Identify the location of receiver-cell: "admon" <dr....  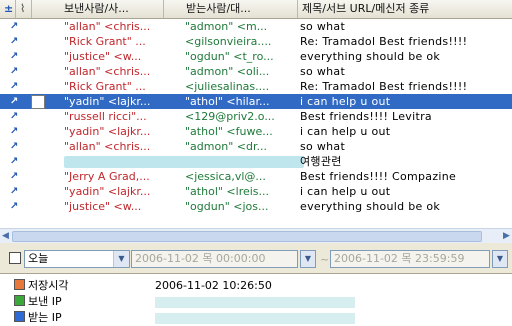
(226, 146).